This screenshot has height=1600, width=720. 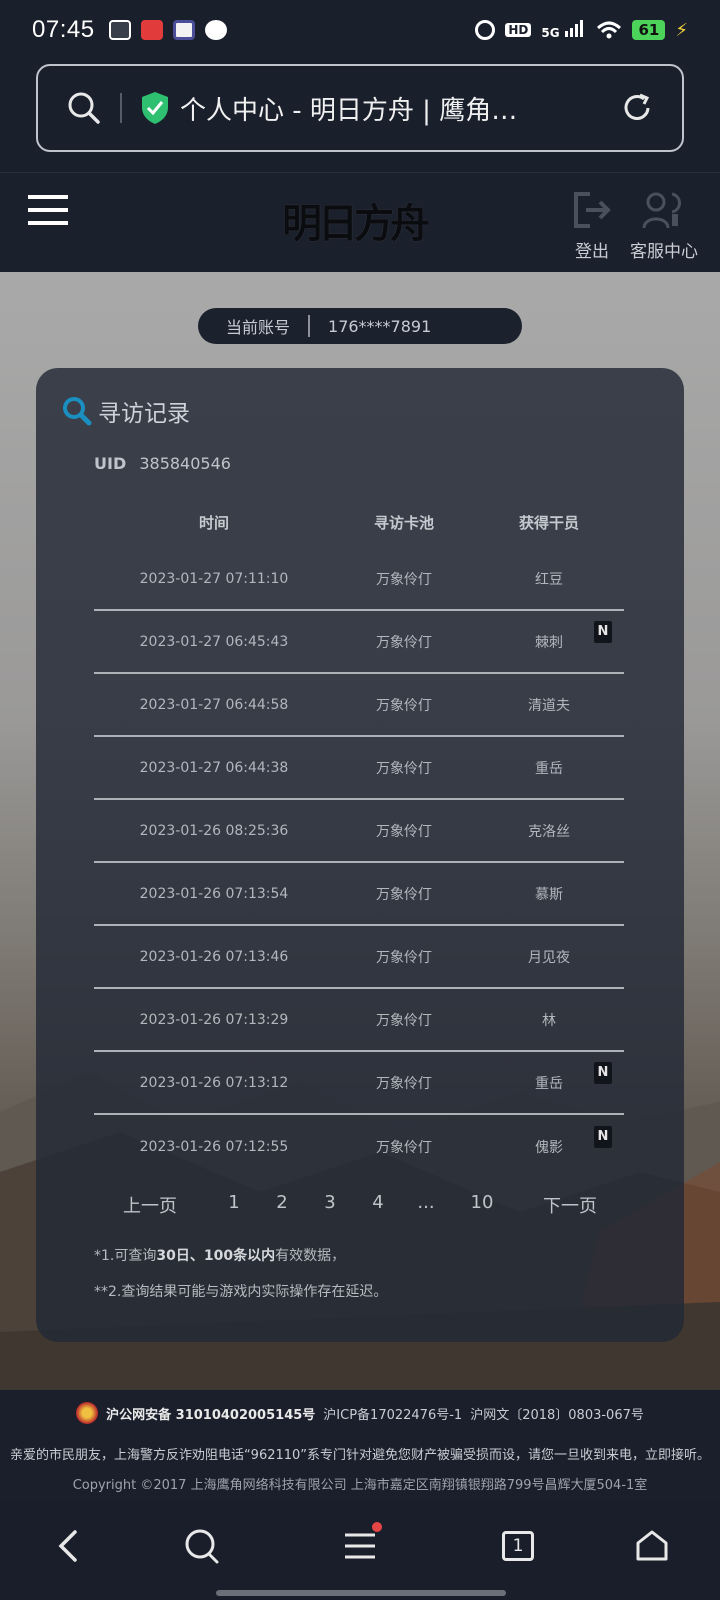 What do you see at coordinates (359, 1146) in the screenshot?
I see `table-row: 2023-01-26 07:12:55 万象伶仃 傀影 N` at bounding box center [359, 1146].